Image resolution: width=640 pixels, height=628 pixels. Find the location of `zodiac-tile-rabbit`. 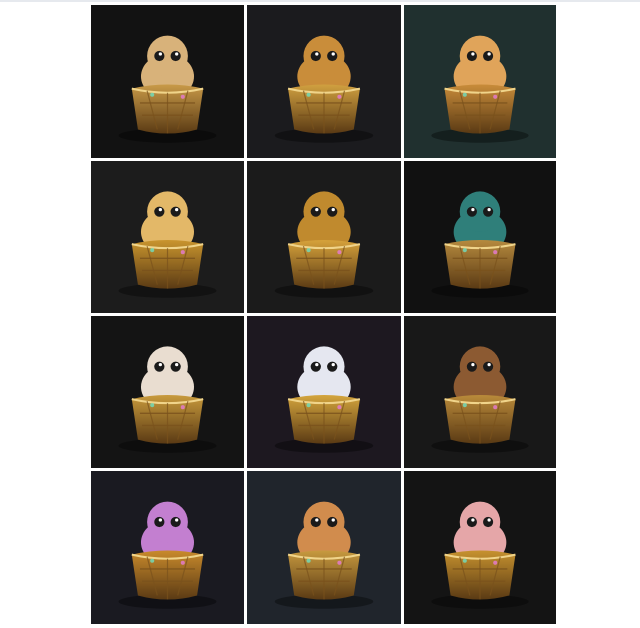

zodiac-tile-rabbit is located at coordinates (167, 237).